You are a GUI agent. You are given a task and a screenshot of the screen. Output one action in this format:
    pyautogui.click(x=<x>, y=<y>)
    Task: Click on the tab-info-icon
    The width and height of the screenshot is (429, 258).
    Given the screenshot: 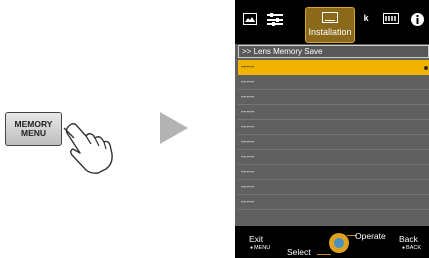 What is the action you would take?
    pyautogui.click(x=417, y=21)
    